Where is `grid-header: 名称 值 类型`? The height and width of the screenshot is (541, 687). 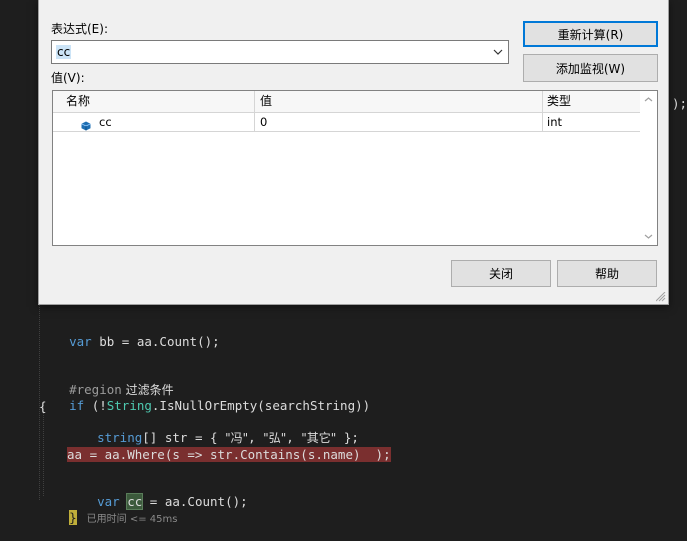
grid-header: 名称 值 类型 is located at coordinates (347, 102).